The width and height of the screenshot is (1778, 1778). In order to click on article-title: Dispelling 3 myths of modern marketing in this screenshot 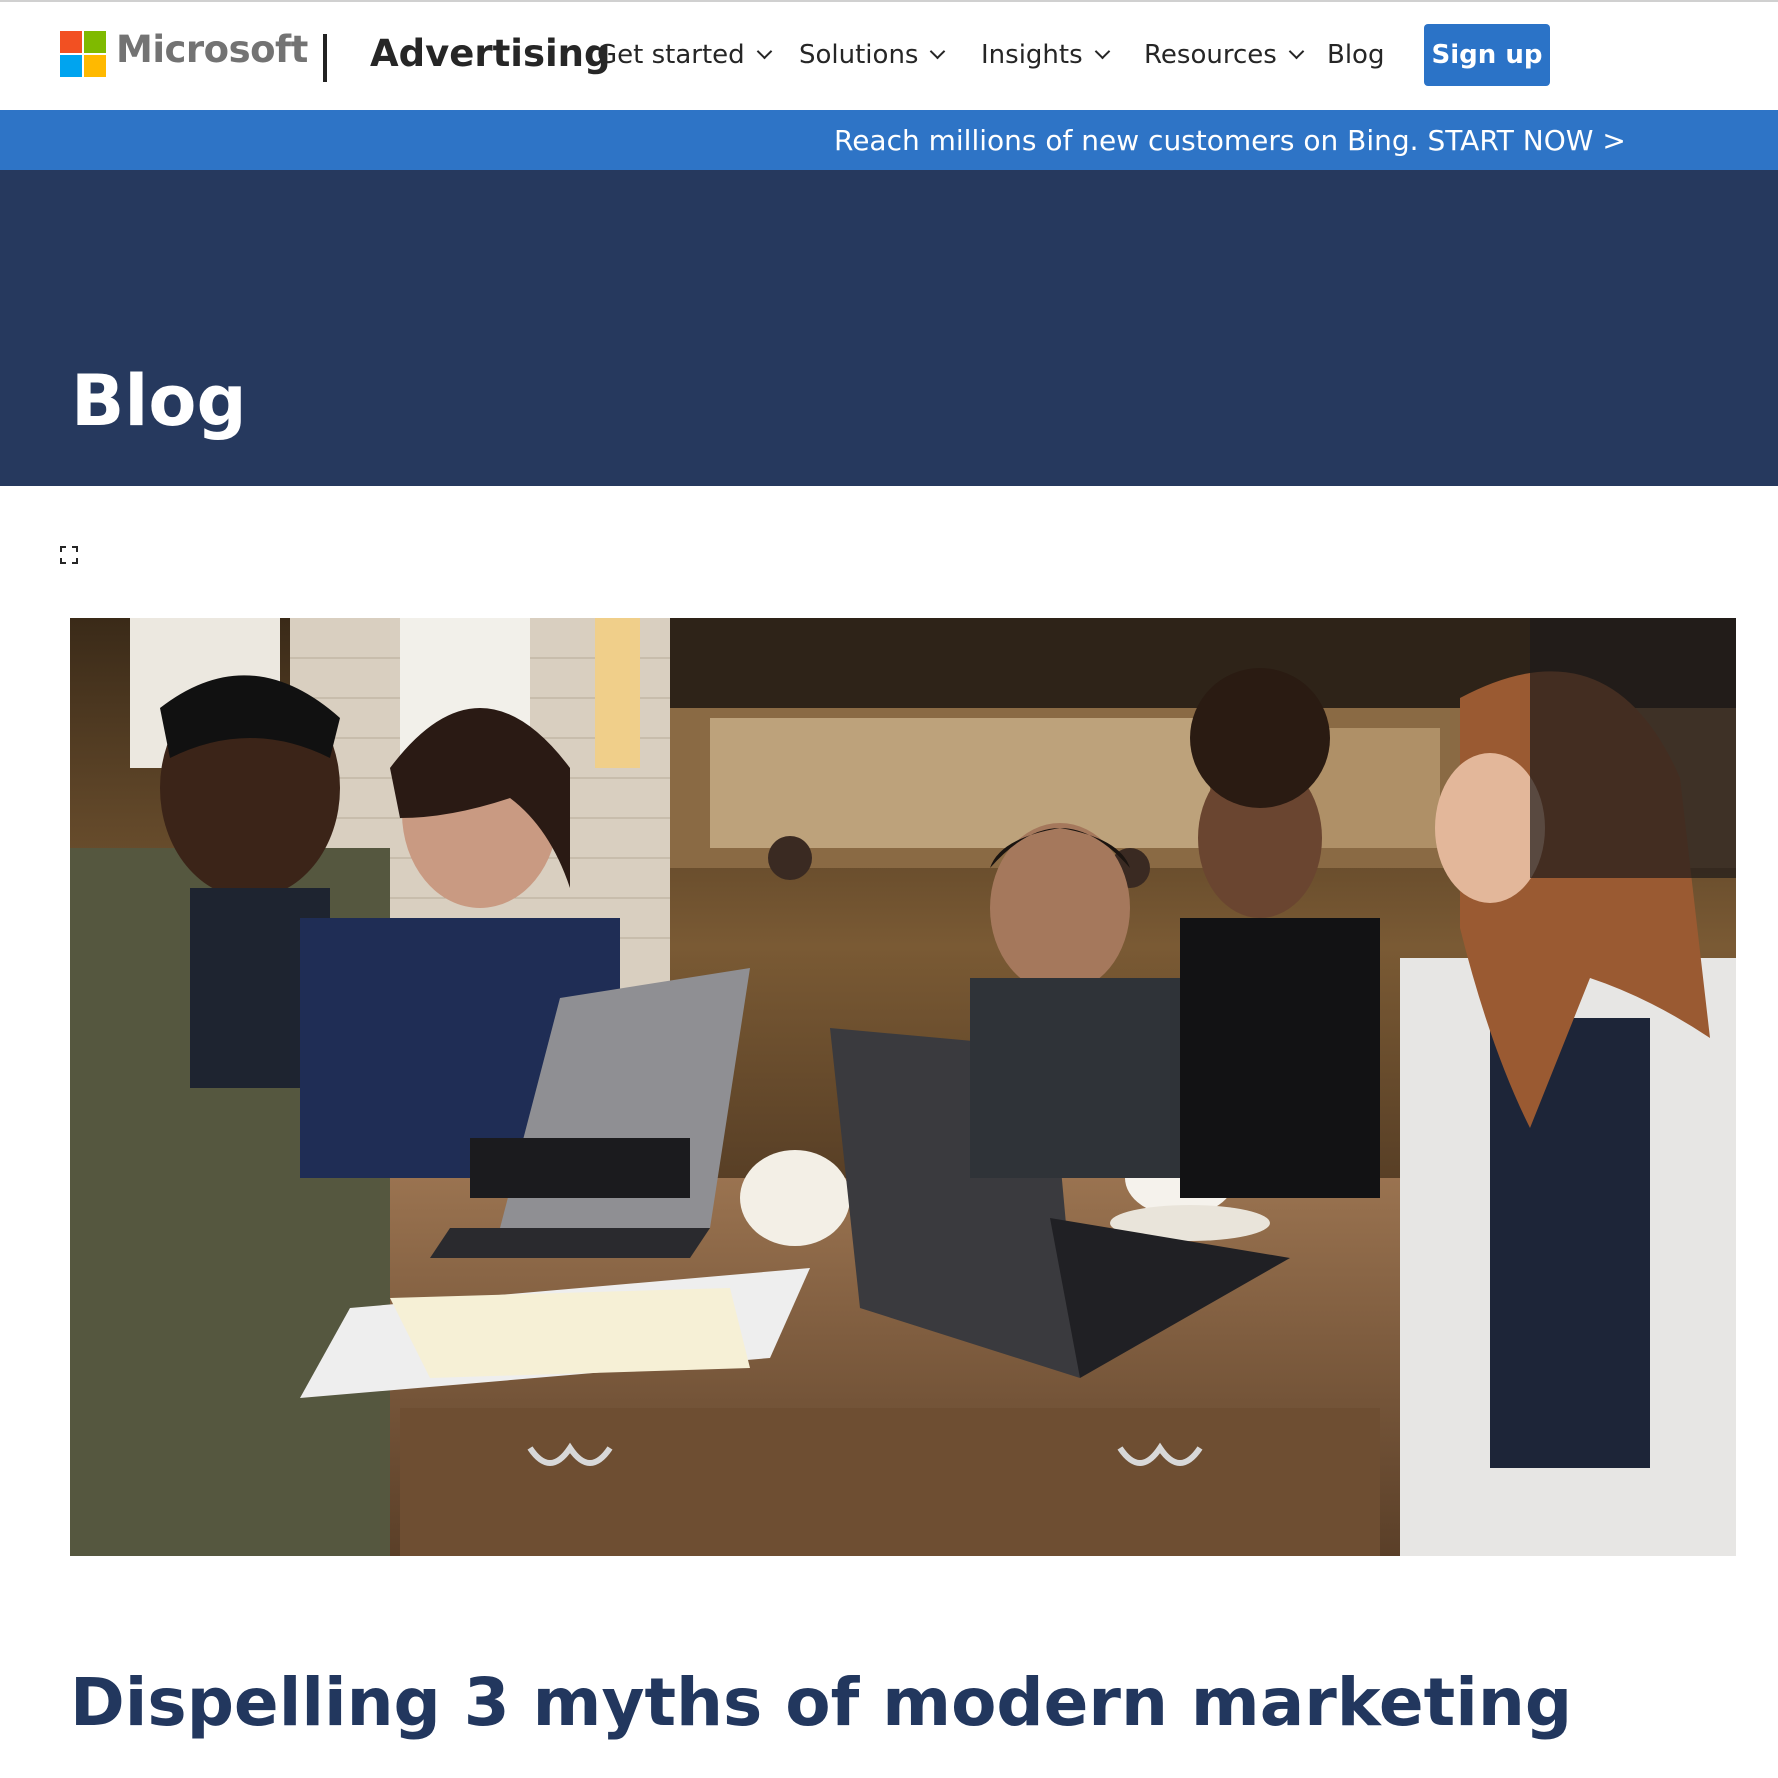, I will do `click(821, 1702)`.